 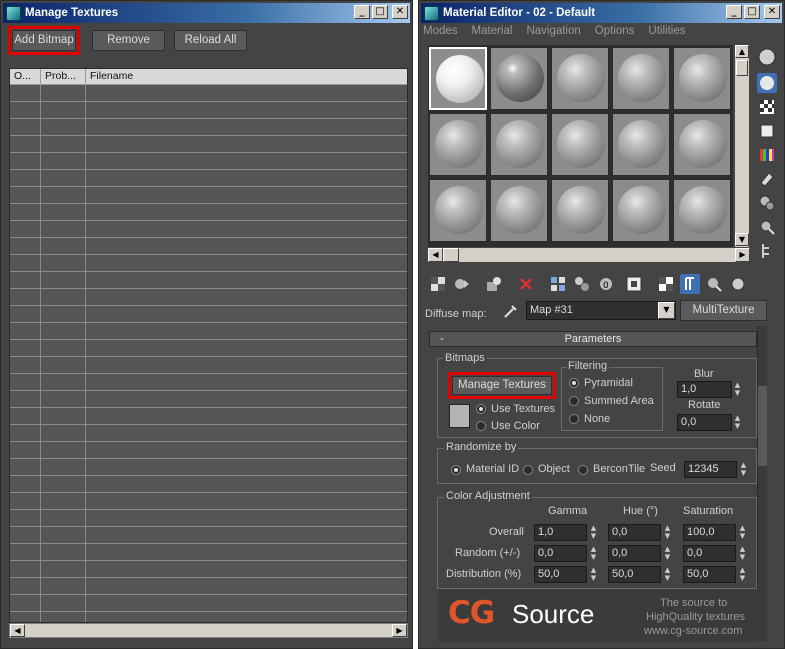 What do you see at coordinates (710, 469) in the screenshot?
I see `seed-field: 12345` at bounding box center [710, 469].